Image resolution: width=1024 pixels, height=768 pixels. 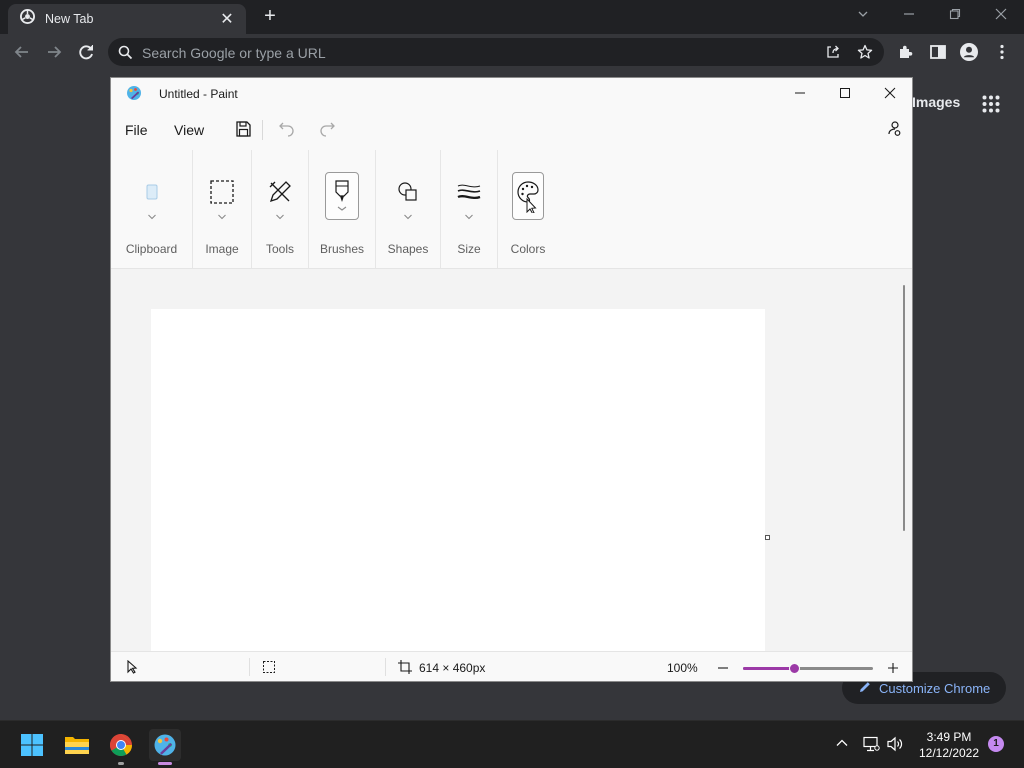 What do you see at coordinates (151, 249) in the screenshot?
I see `ribbon-label-clipboard: Clipboard` at bounding box center [151, 249].